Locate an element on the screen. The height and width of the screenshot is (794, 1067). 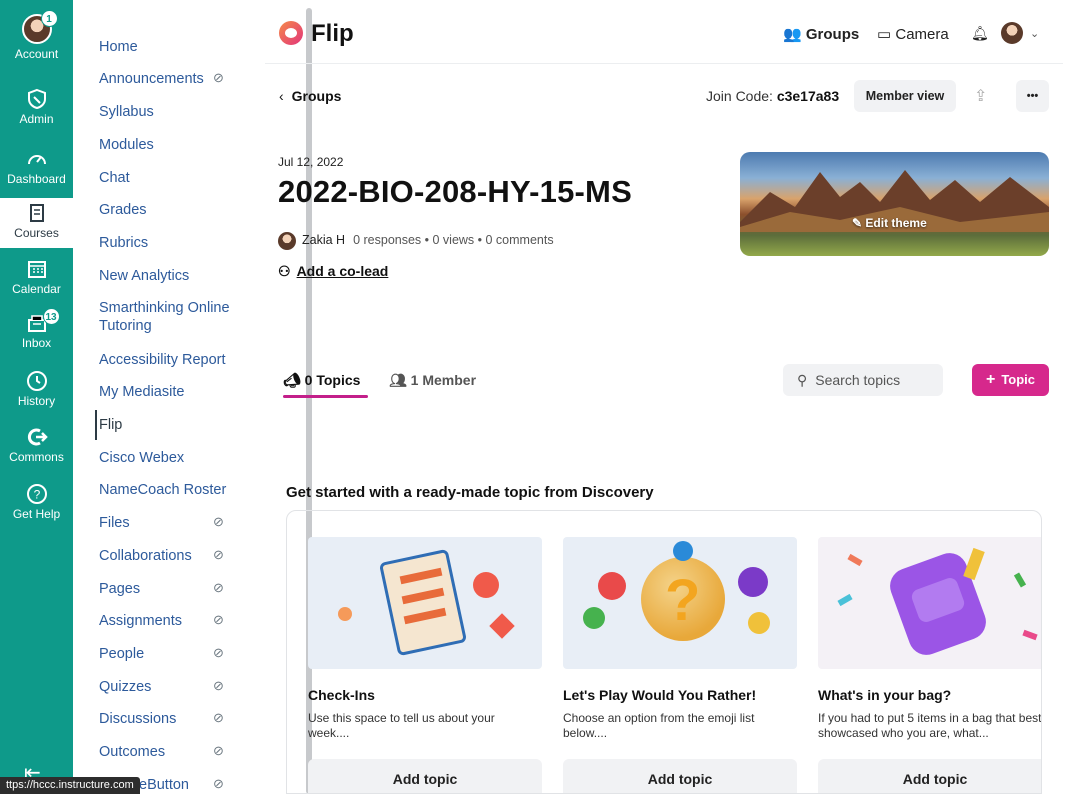
card-title: Check-Ins is located at coordinates (341, 695).